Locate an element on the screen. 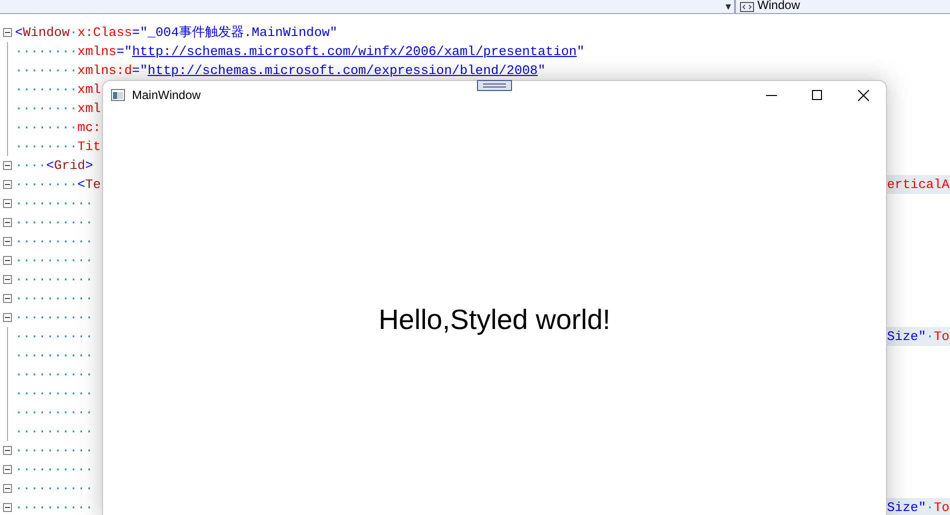  whitespace-marker: ···· is located at coordinates (30, 166).